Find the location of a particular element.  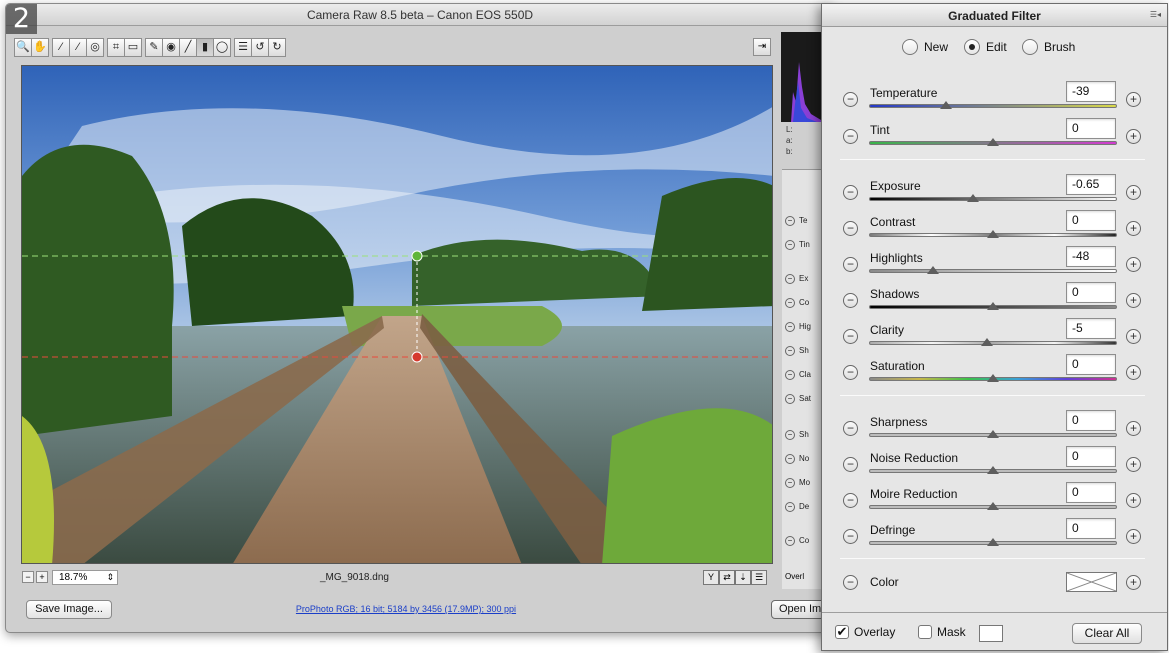

red-eye-icon: ◉ is located at coordinates (171, 47).